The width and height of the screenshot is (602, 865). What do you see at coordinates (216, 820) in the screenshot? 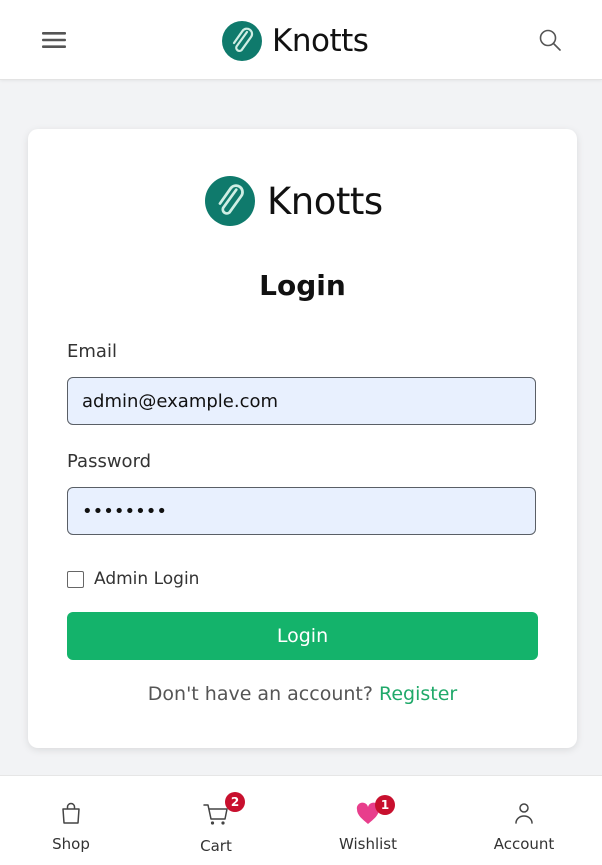
I see `nav-item-cart: 2 Cart` at bounding box center [216, 820].